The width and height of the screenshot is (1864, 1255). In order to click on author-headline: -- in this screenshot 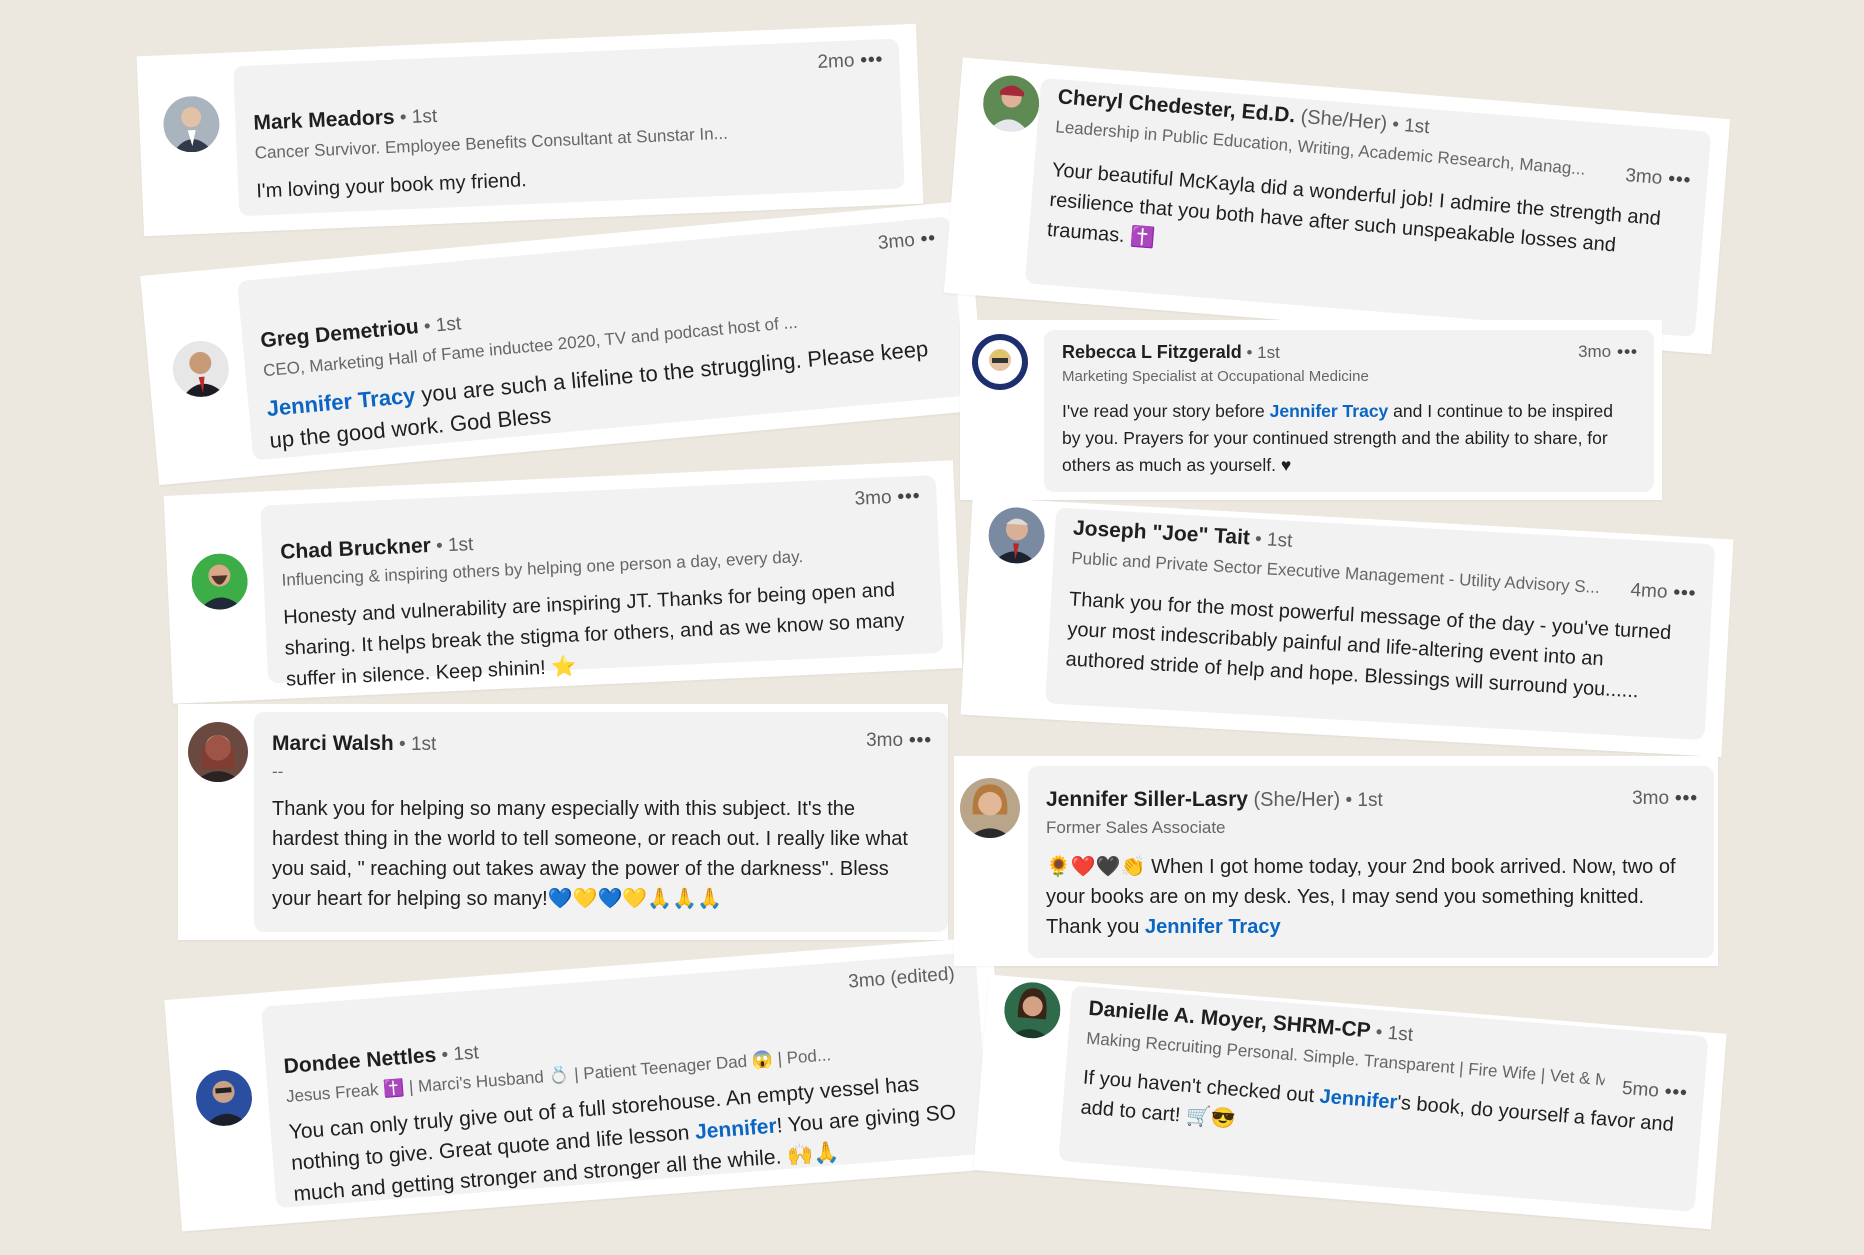, I will do `click(278, 771)`.